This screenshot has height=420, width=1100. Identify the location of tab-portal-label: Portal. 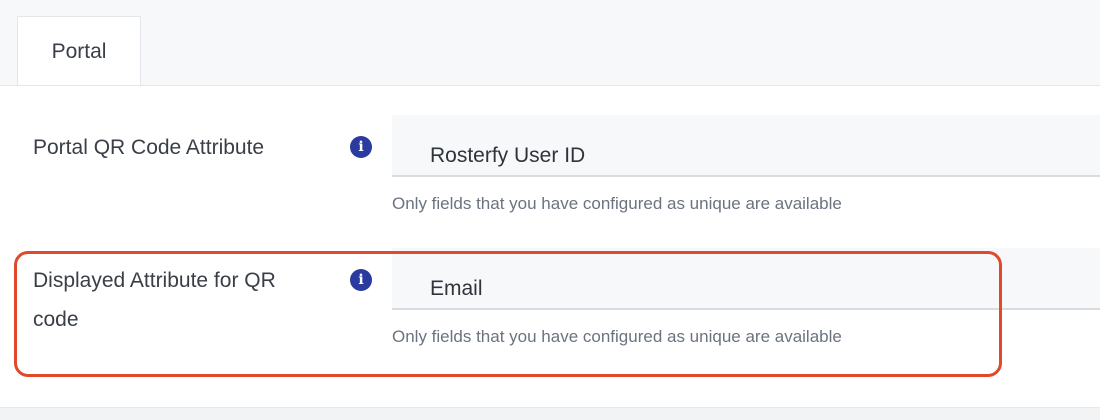
(79, 51).